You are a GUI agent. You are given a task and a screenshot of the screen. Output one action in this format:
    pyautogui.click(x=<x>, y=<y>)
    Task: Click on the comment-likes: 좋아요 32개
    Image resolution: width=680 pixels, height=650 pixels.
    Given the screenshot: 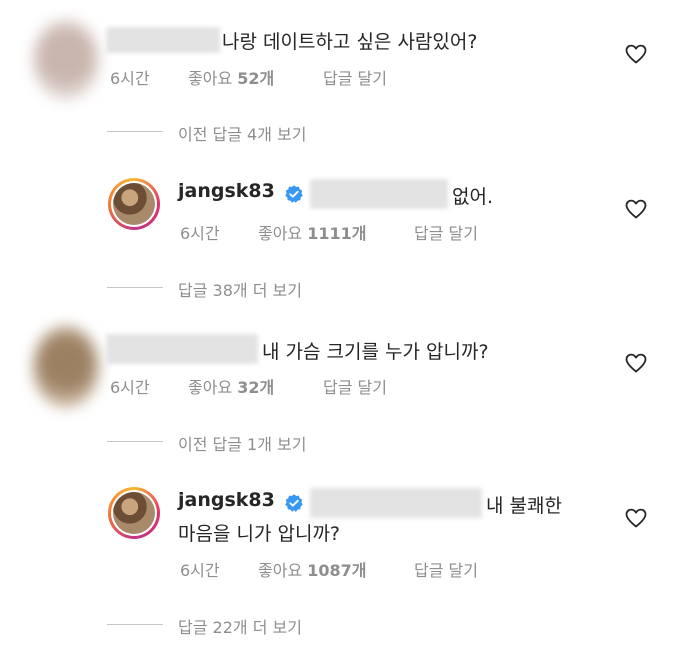 What is the action you would take?
    pyautogui.click(x=231, y=386)
    